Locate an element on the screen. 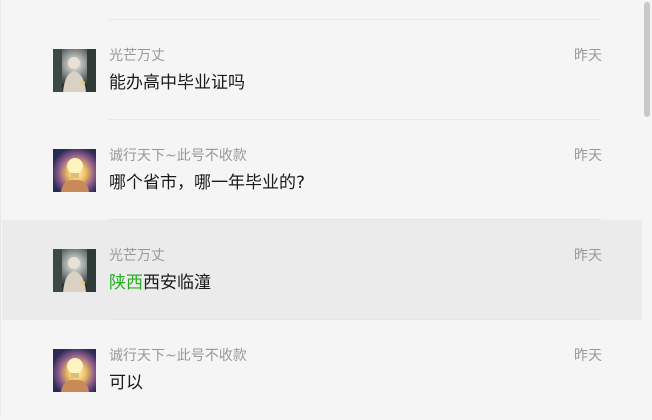  message-text: 哪个省市，哪一年毕业的? is located at coordinates (207, 183).